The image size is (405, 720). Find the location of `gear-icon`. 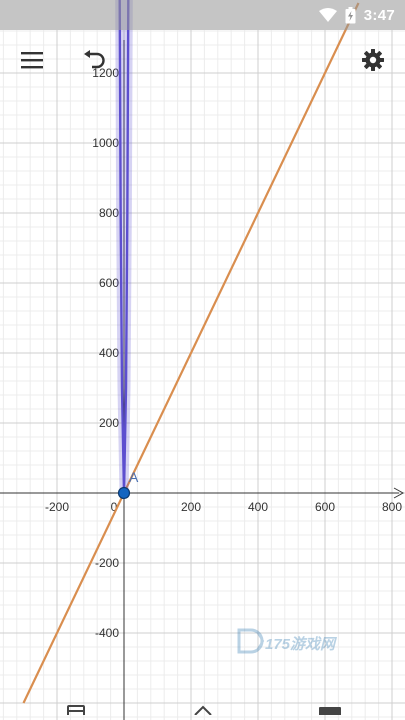

gear-icon is located at coordinates (373, 62).